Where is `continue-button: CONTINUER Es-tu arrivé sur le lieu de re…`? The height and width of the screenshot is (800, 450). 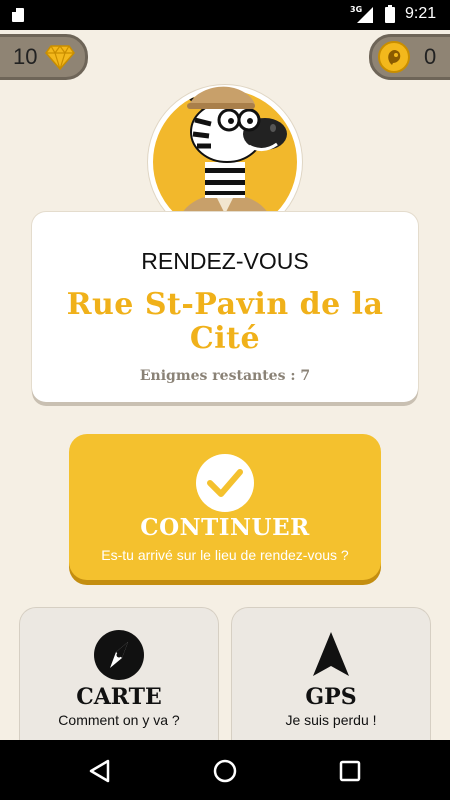
continue-button: CONTINUER Es-tu arrivé sur le lieu de re… is located at coordinates (225, 507).